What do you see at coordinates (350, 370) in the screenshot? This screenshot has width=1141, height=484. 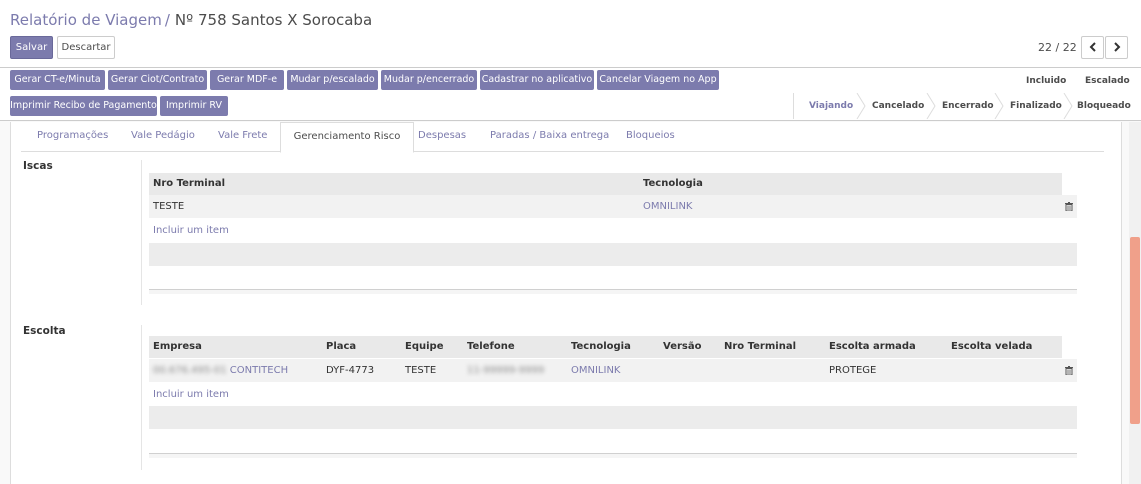 I see `escolta-placa-cell: DYF-4773` at bounding box center [350, 370].